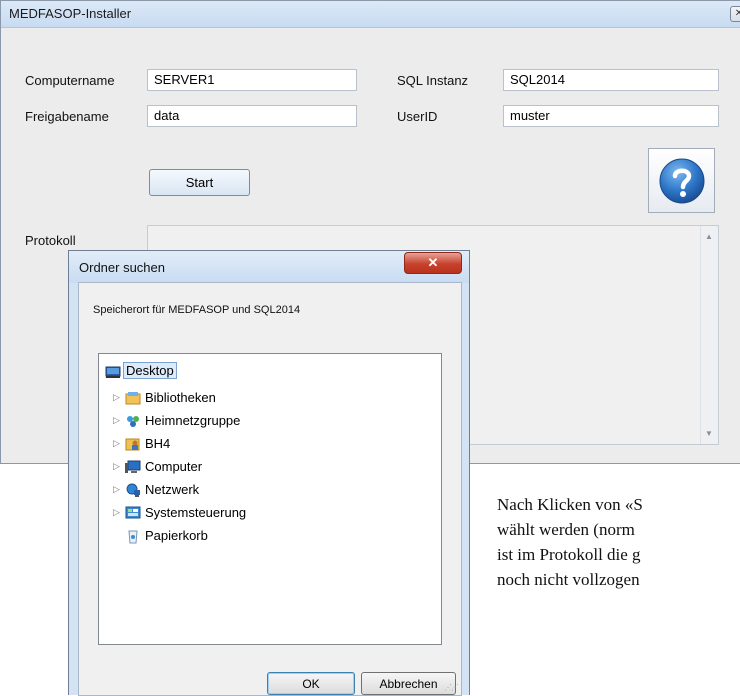 The height and width of the screenshot is (696, 740). I want to click on computer-icon, so click(133, 466).